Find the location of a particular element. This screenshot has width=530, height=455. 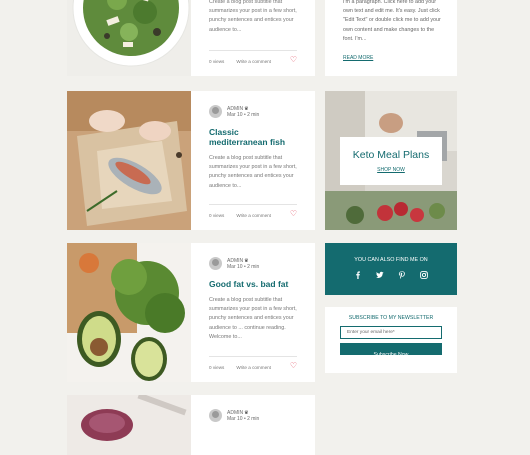

subscribe-button-label: Subscribe Now is located at coordinates (391, 355).